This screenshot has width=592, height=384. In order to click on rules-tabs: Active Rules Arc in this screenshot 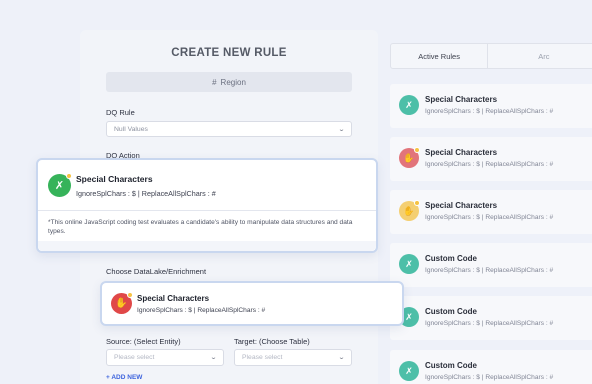, I will do `click(491, 56)`.